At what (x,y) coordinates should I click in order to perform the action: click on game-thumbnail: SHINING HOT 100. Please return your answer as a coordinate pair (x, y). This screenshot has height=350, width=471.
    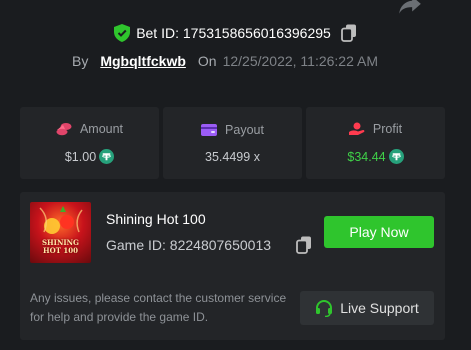
    Looking at the image, I should click on (60, 232).